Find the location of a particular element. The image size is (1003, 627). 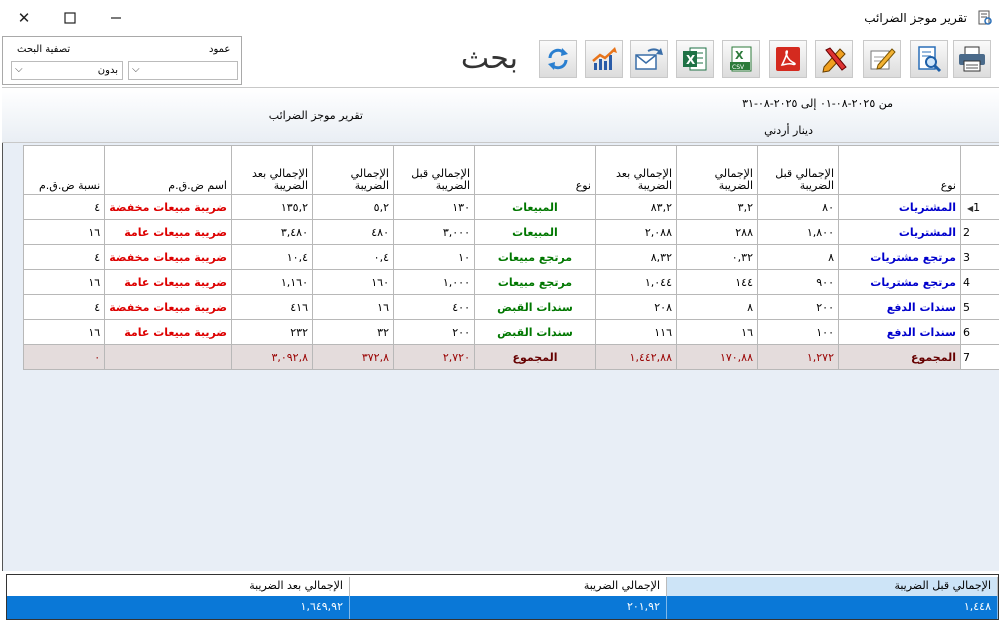

row-number: 3 is located at coordinates (980, 257).